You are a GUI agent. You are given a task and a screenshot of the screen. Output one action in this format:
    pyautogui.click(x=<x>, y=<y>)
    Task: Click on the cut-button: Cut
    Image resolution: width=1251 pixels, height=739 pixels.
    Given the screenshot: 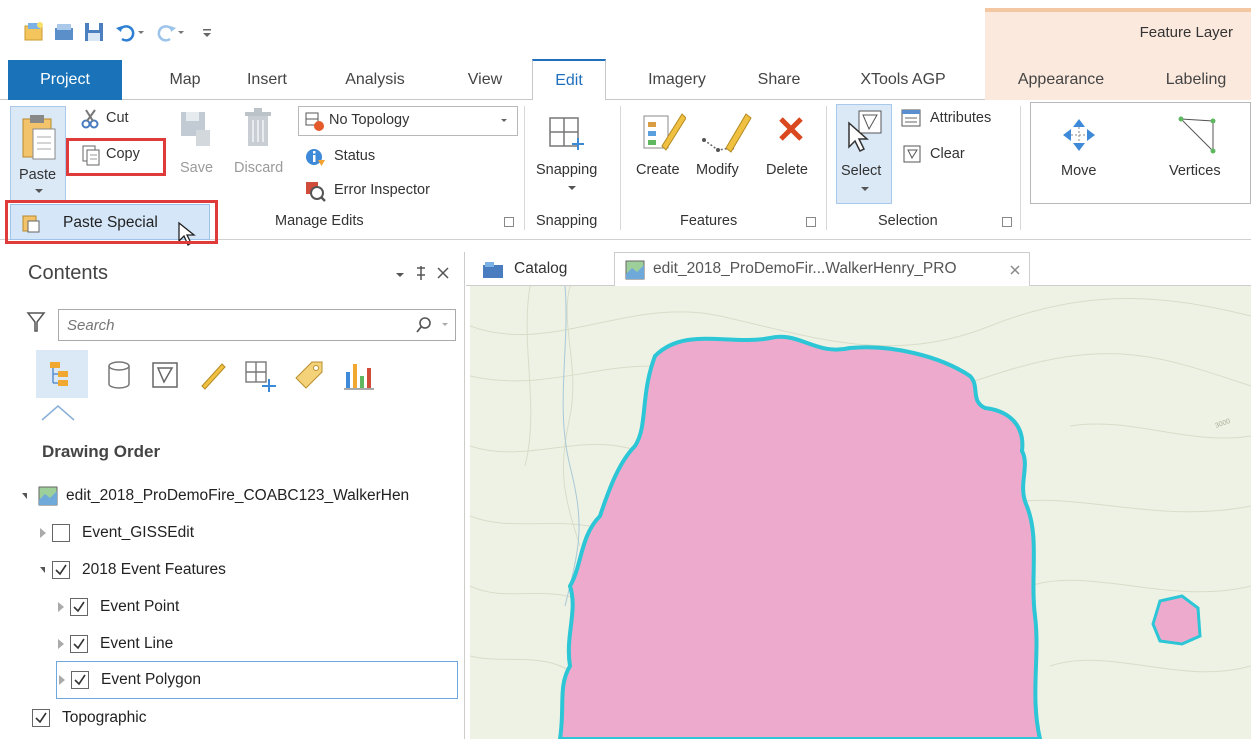 What is the action you would take?
    pyautogui.click(x=117, y=118)
    